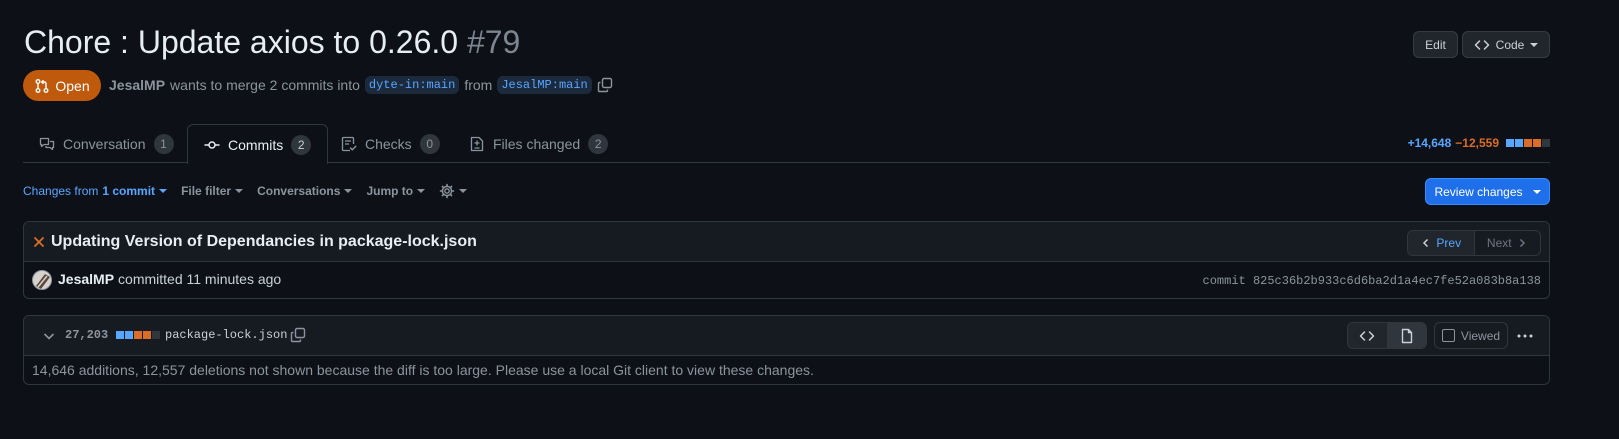  What do you see at coordinates (1471, 335) in the screenshot?
I see `viewed-checkbox: Viewed` at bounding box center [1471, 335].